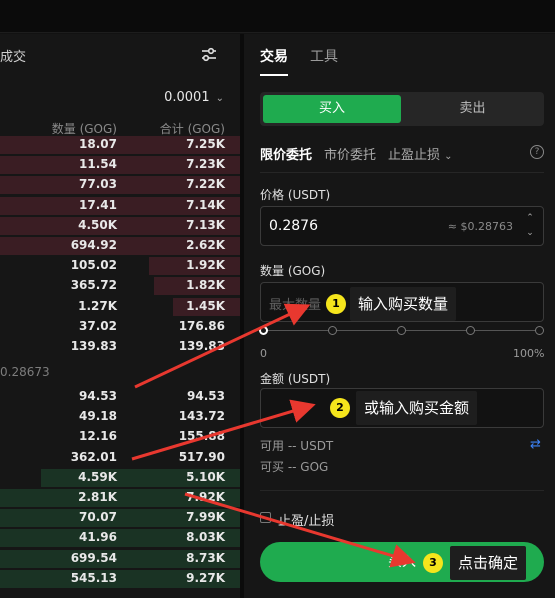 This screenshot has height=598, width=555. Describe the element at coordinates (201, 325) in the screenshot. I see `row-sum: 176.86` at that location.